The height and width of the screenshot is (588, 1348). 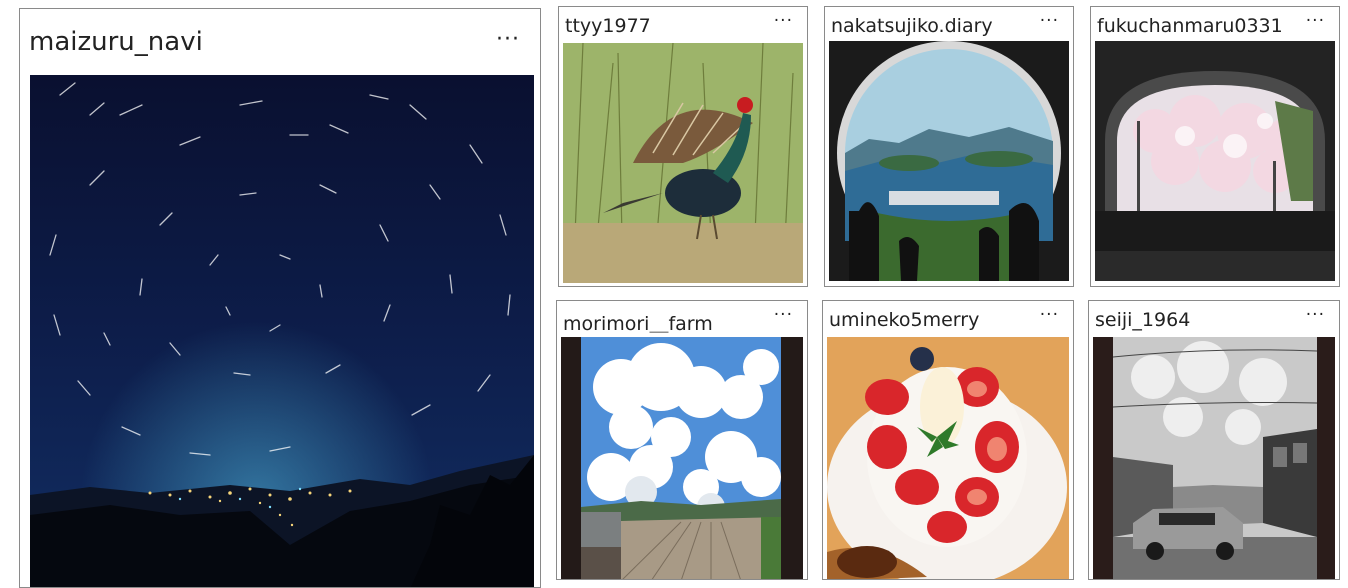 I want to click on post-username: umineko5merry, so click(x=904, y=320).